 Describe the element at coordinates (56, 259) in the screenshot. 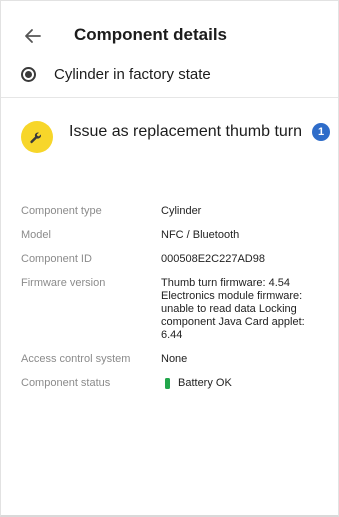

I see `component-id-label: Component ID` at that location.